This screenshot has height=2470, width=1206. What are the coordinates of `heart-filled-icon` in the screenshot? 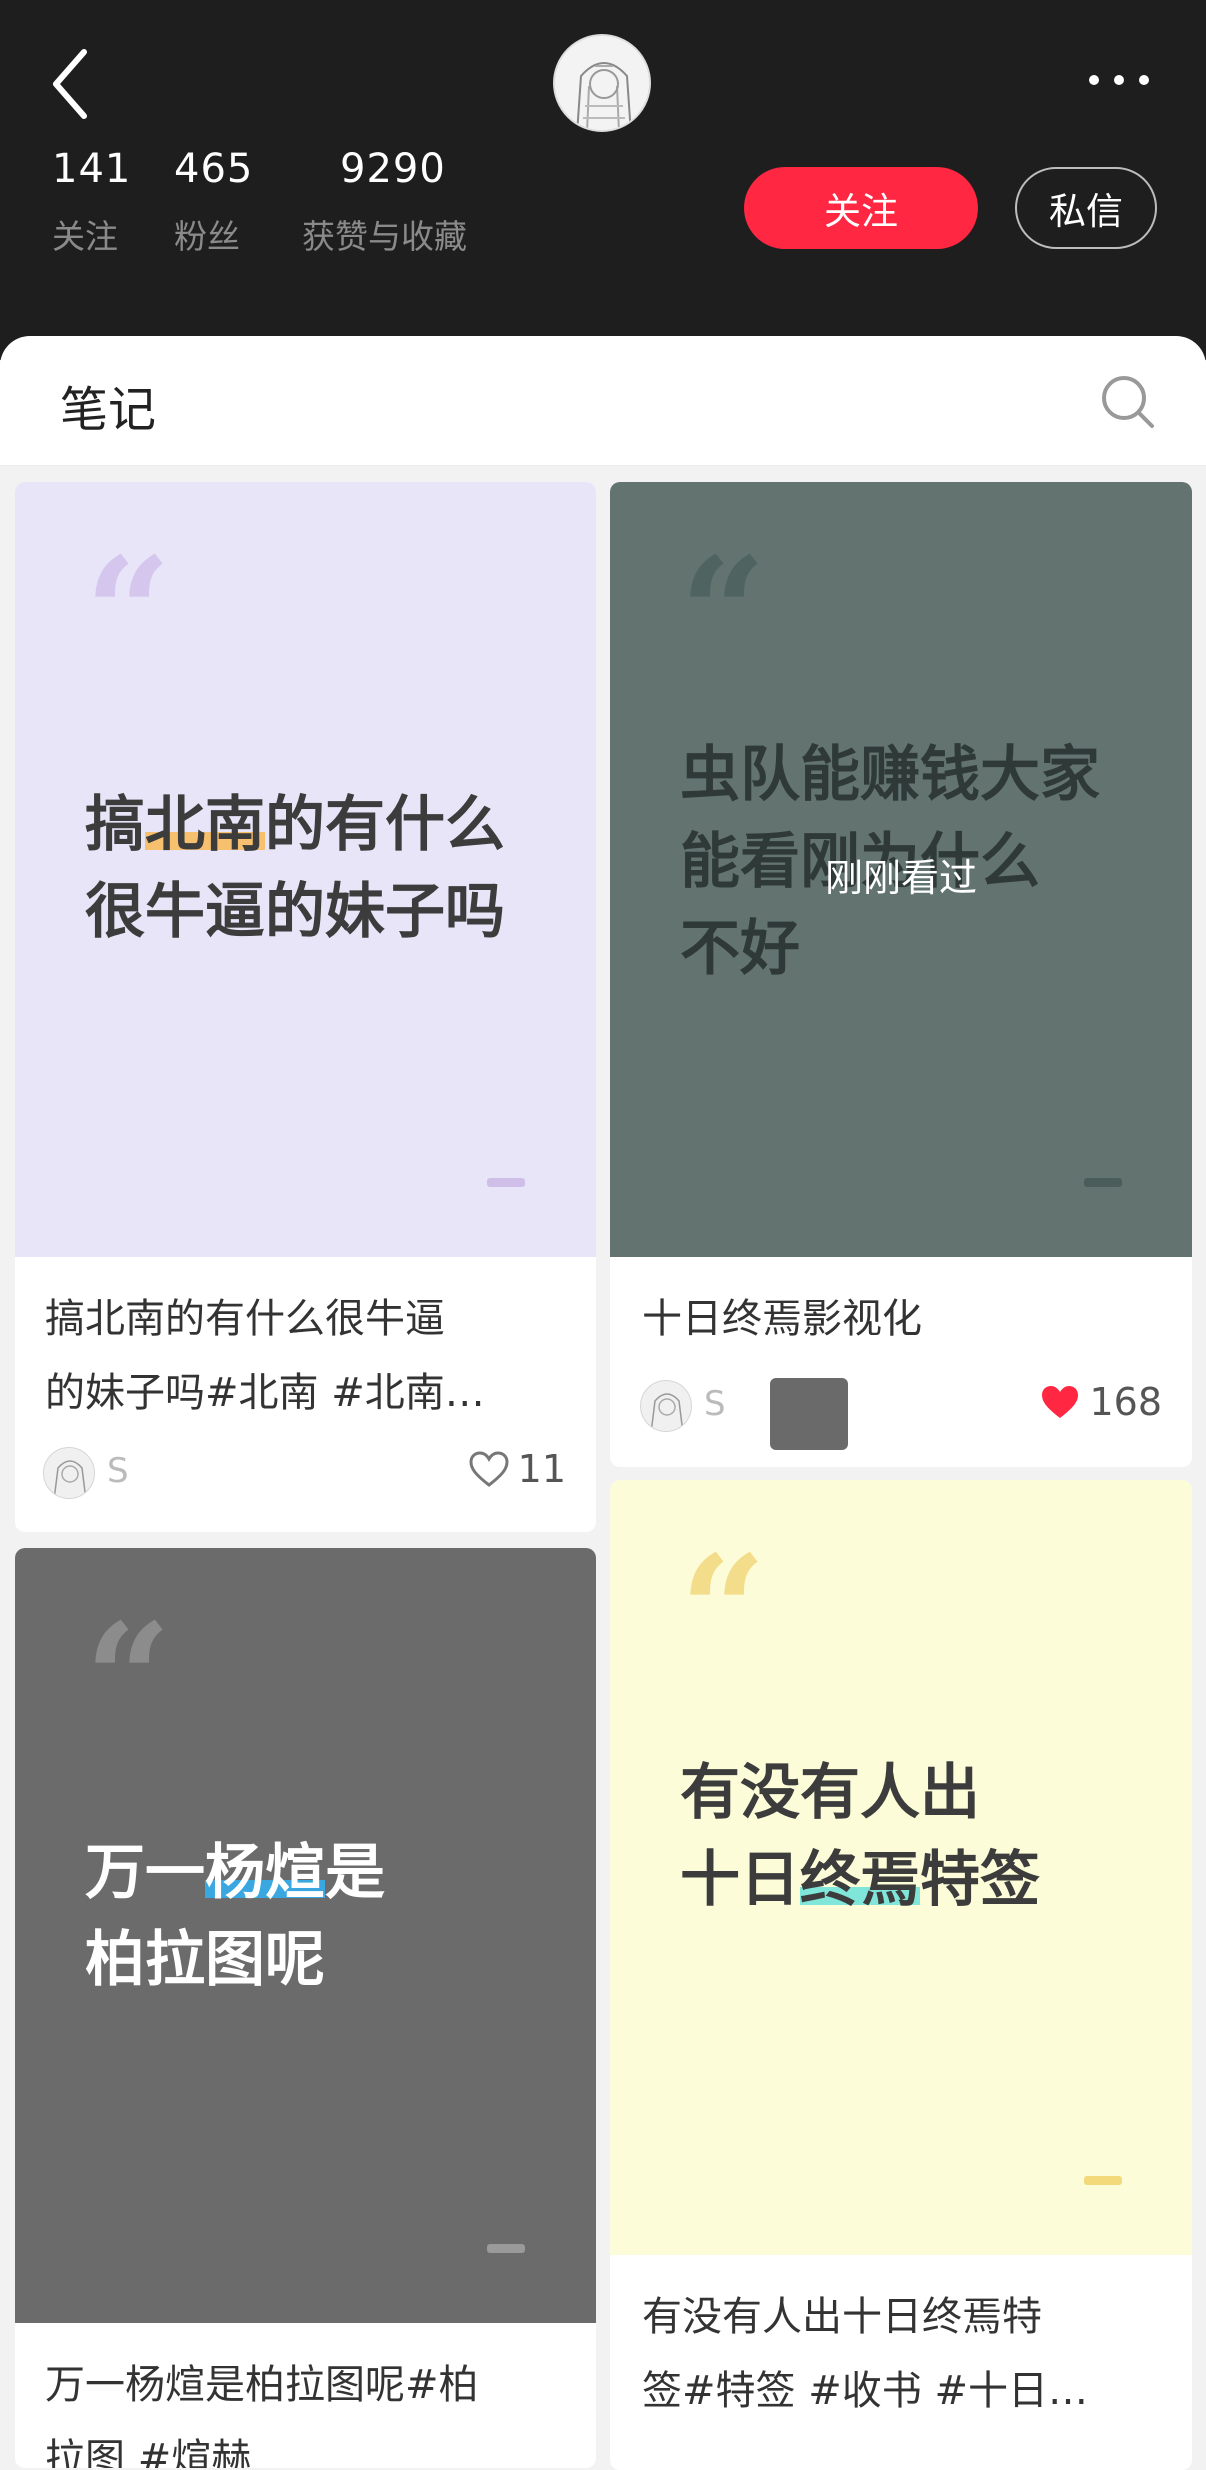 It's located at (1060, 1402).